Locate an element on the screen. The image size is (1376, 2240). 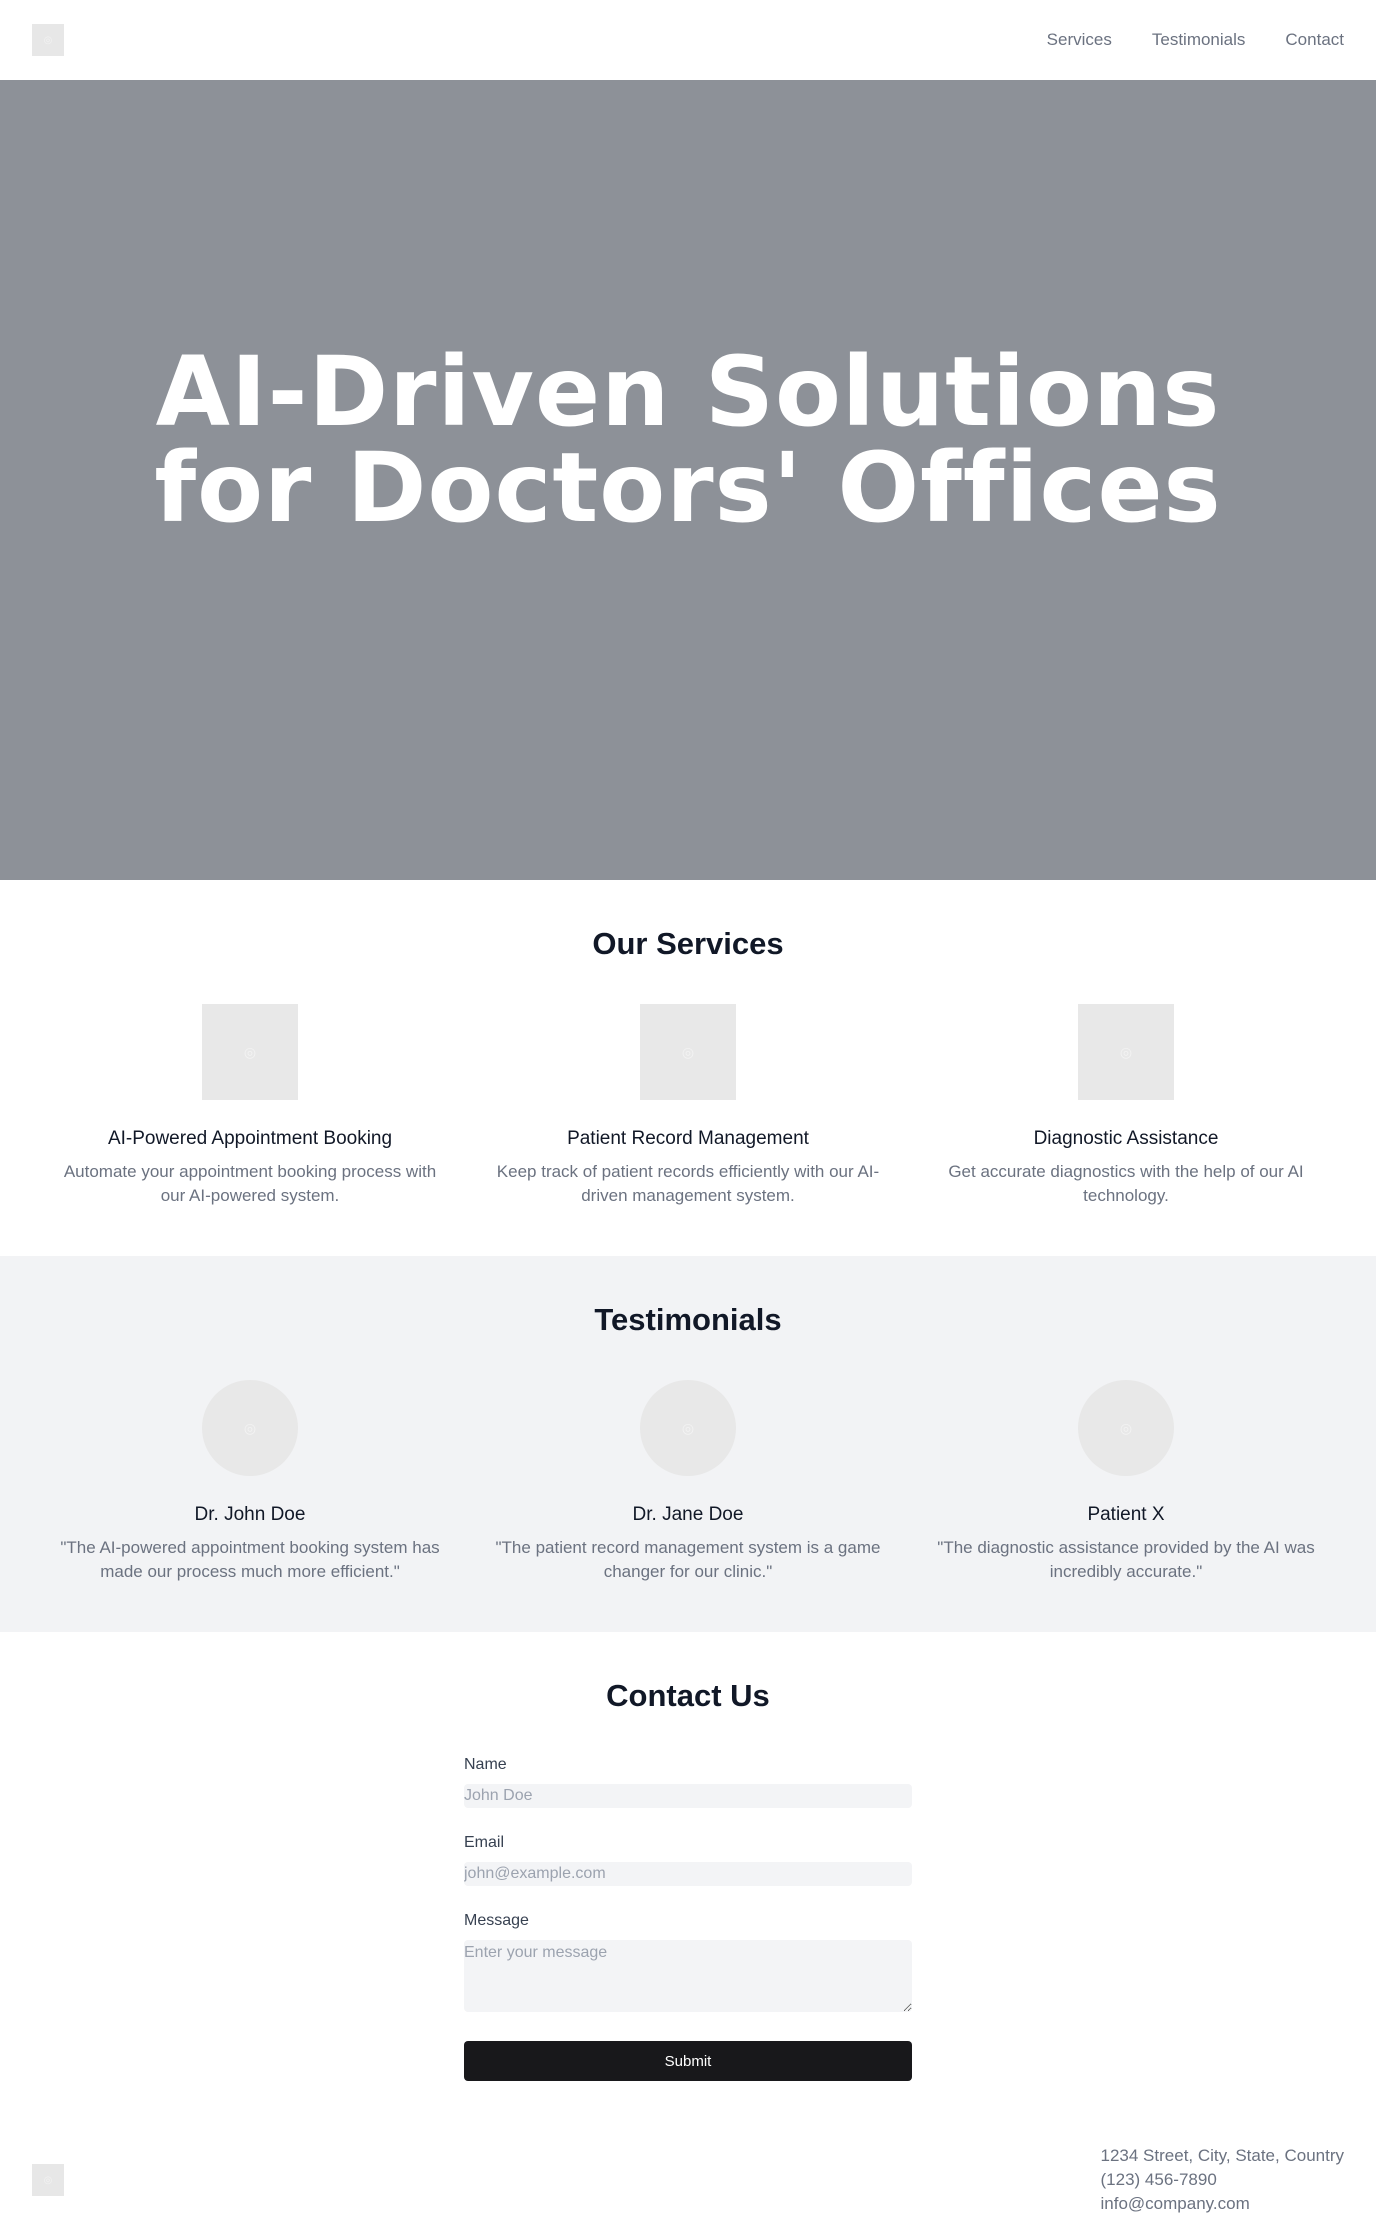
name-input is located at coordinates (688, 1796).